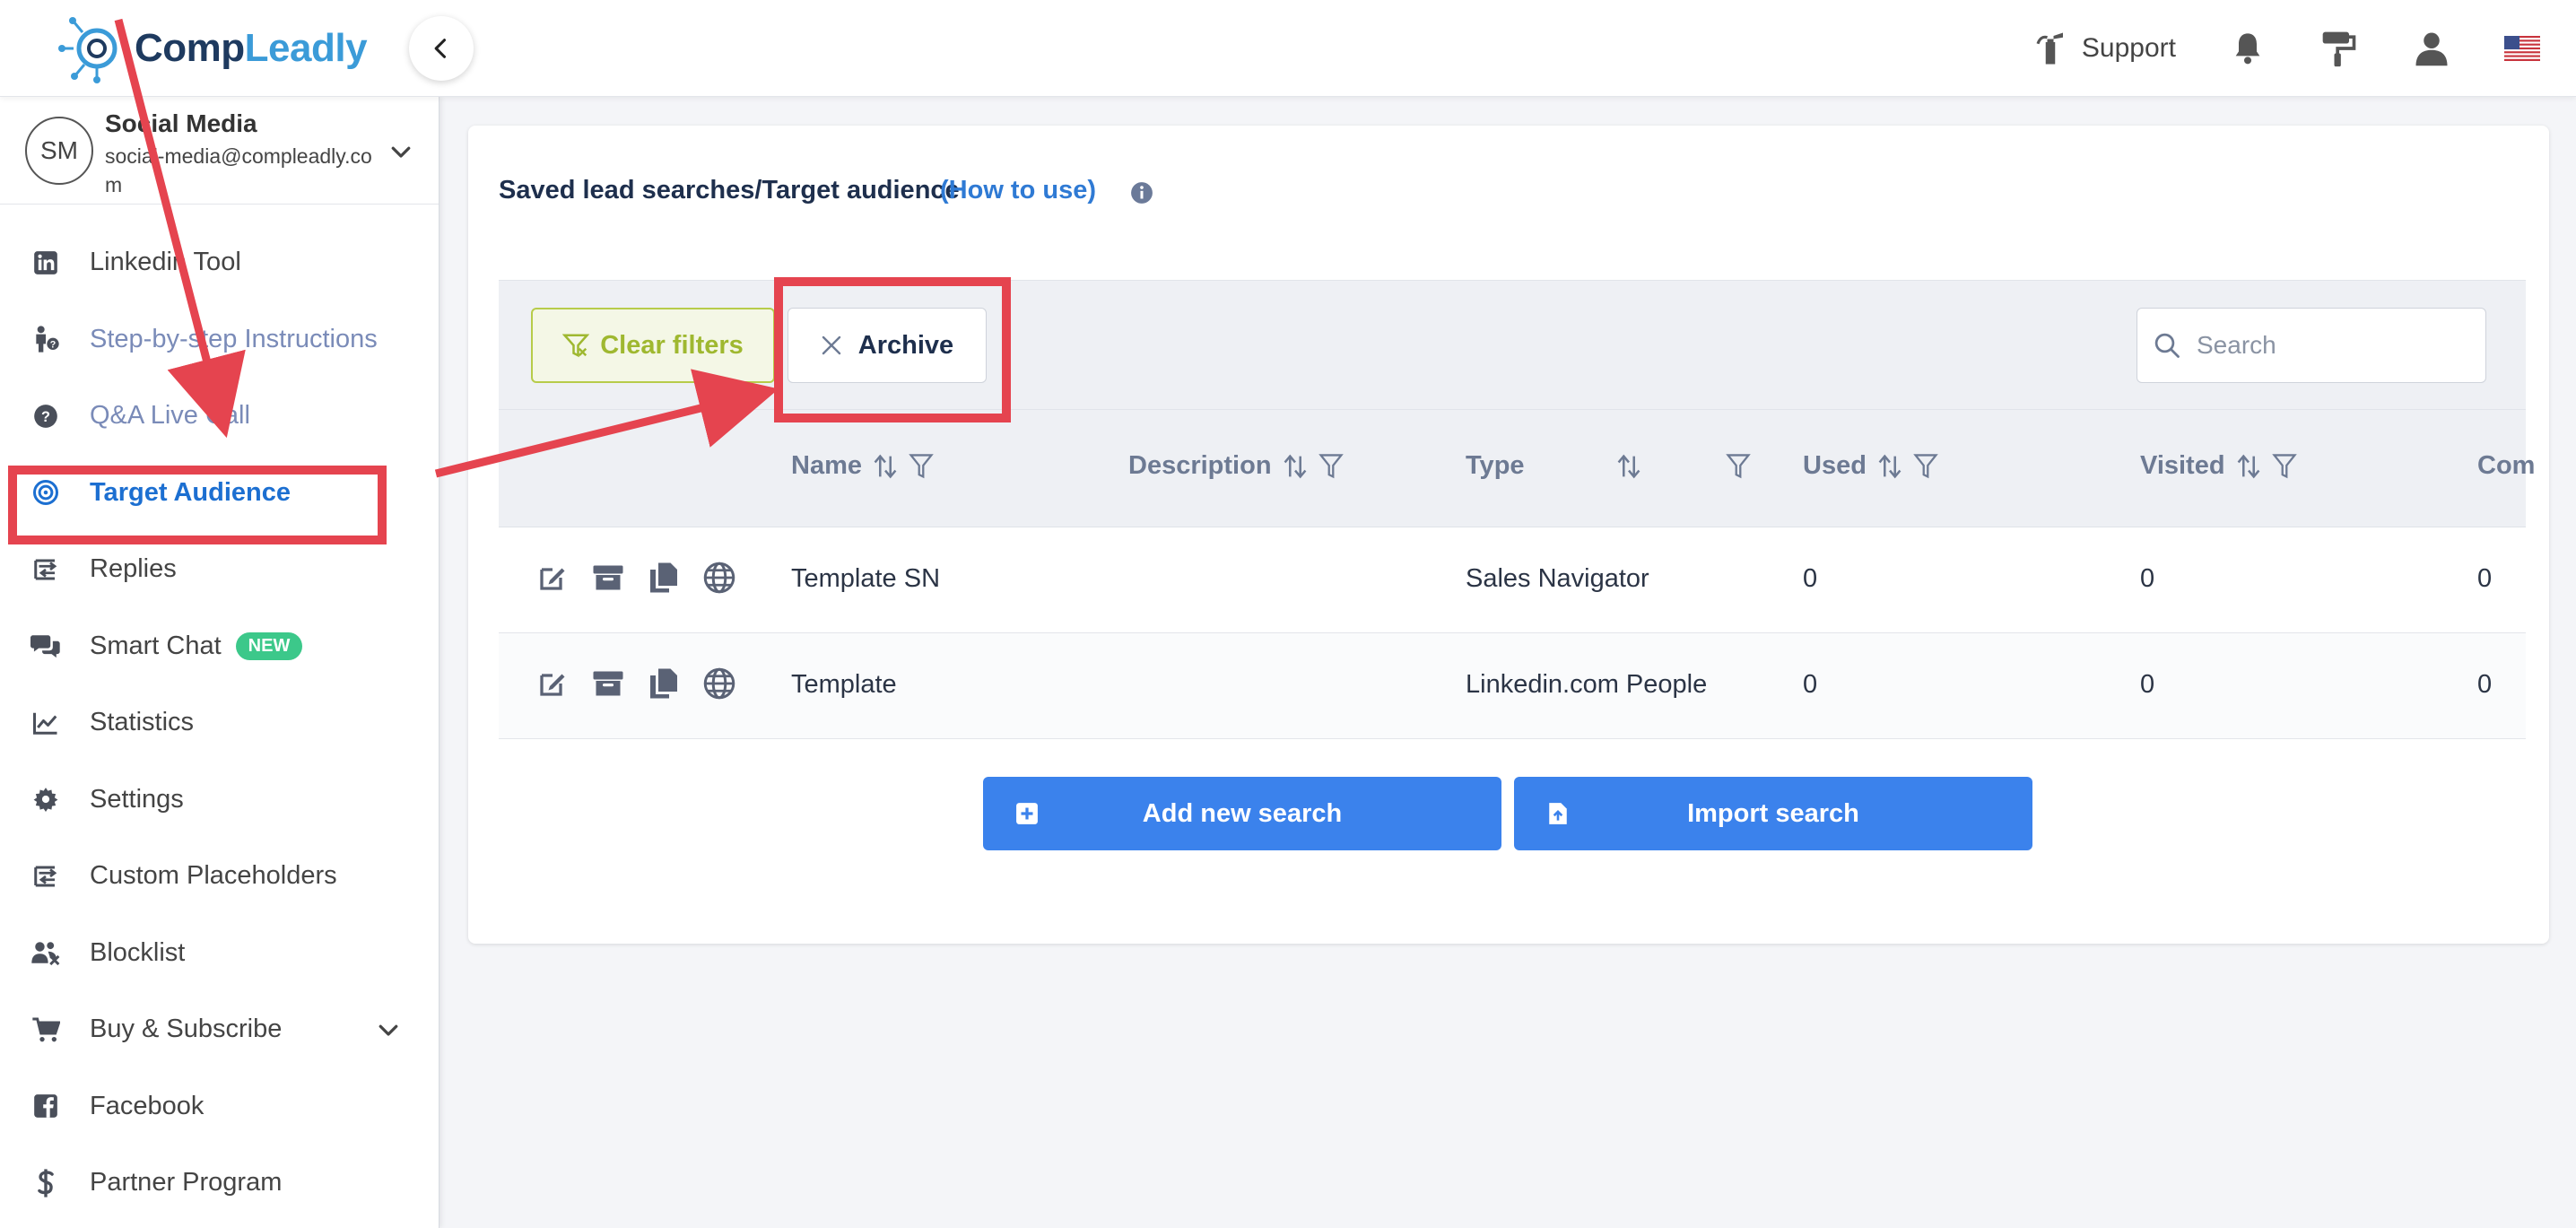  I want to click on replies-icon, so click(45, 569).